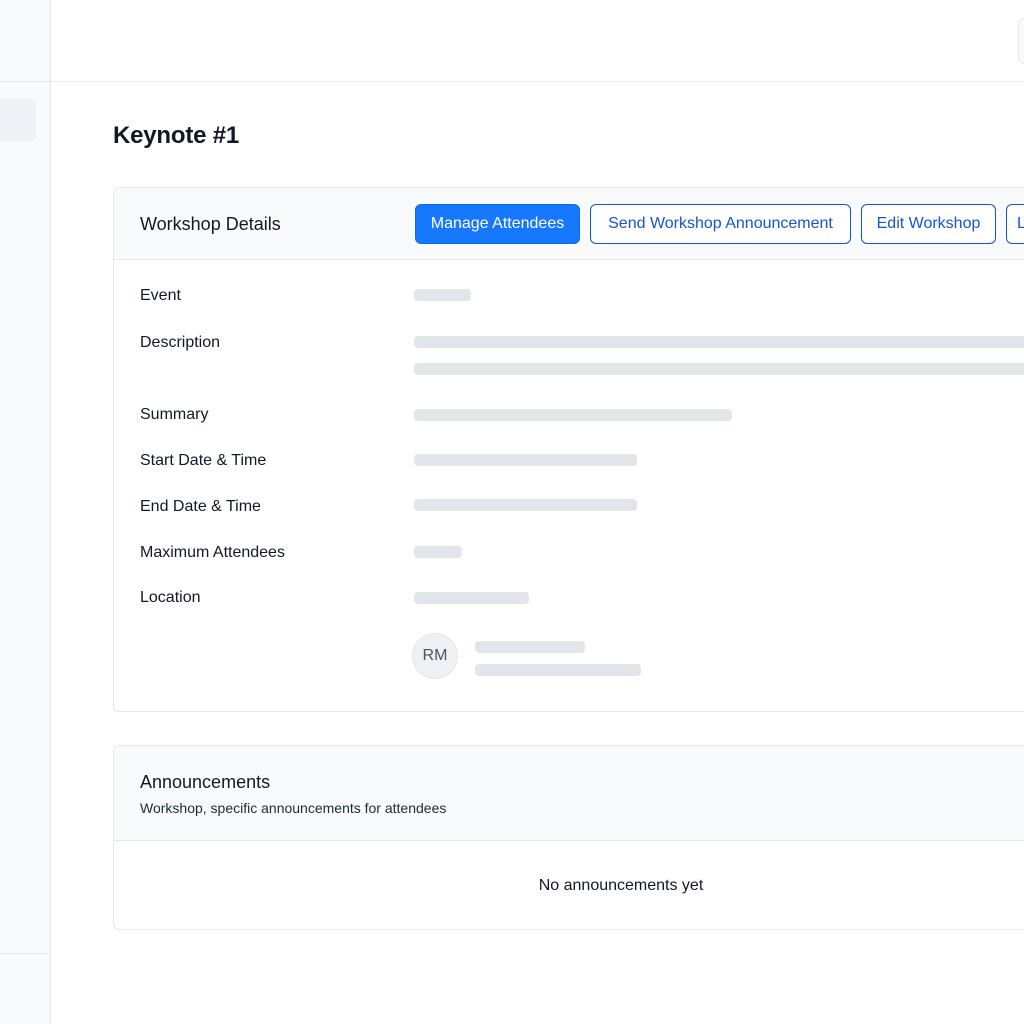 Image resolution: width=1024 pixels, height=1024 pixels. Describe the element at coordinates (160, 295) in the screenshot. I see `event-label: Event` at that location.